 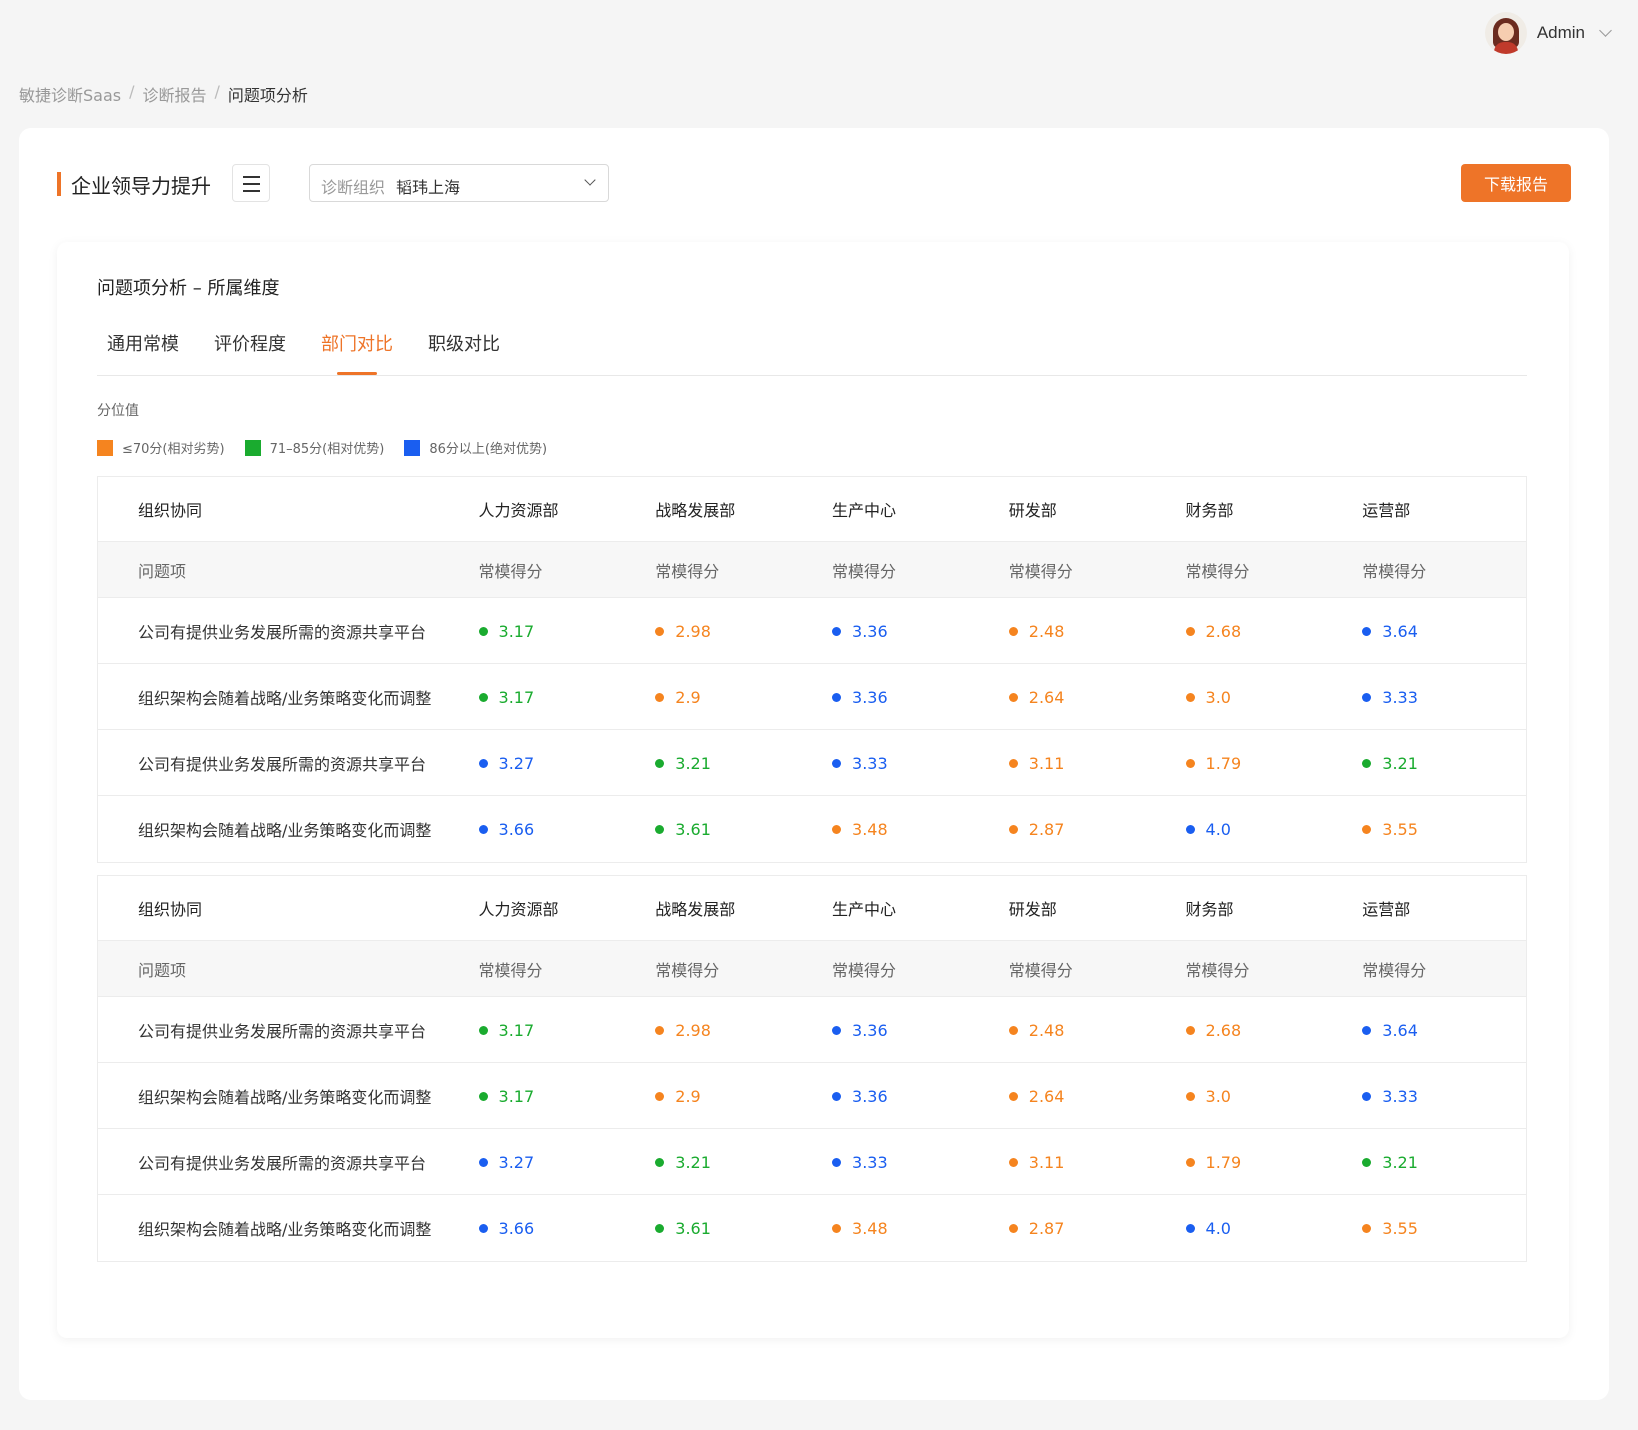 I want to click on score-value: 3.33, so click(x=860, y=763).